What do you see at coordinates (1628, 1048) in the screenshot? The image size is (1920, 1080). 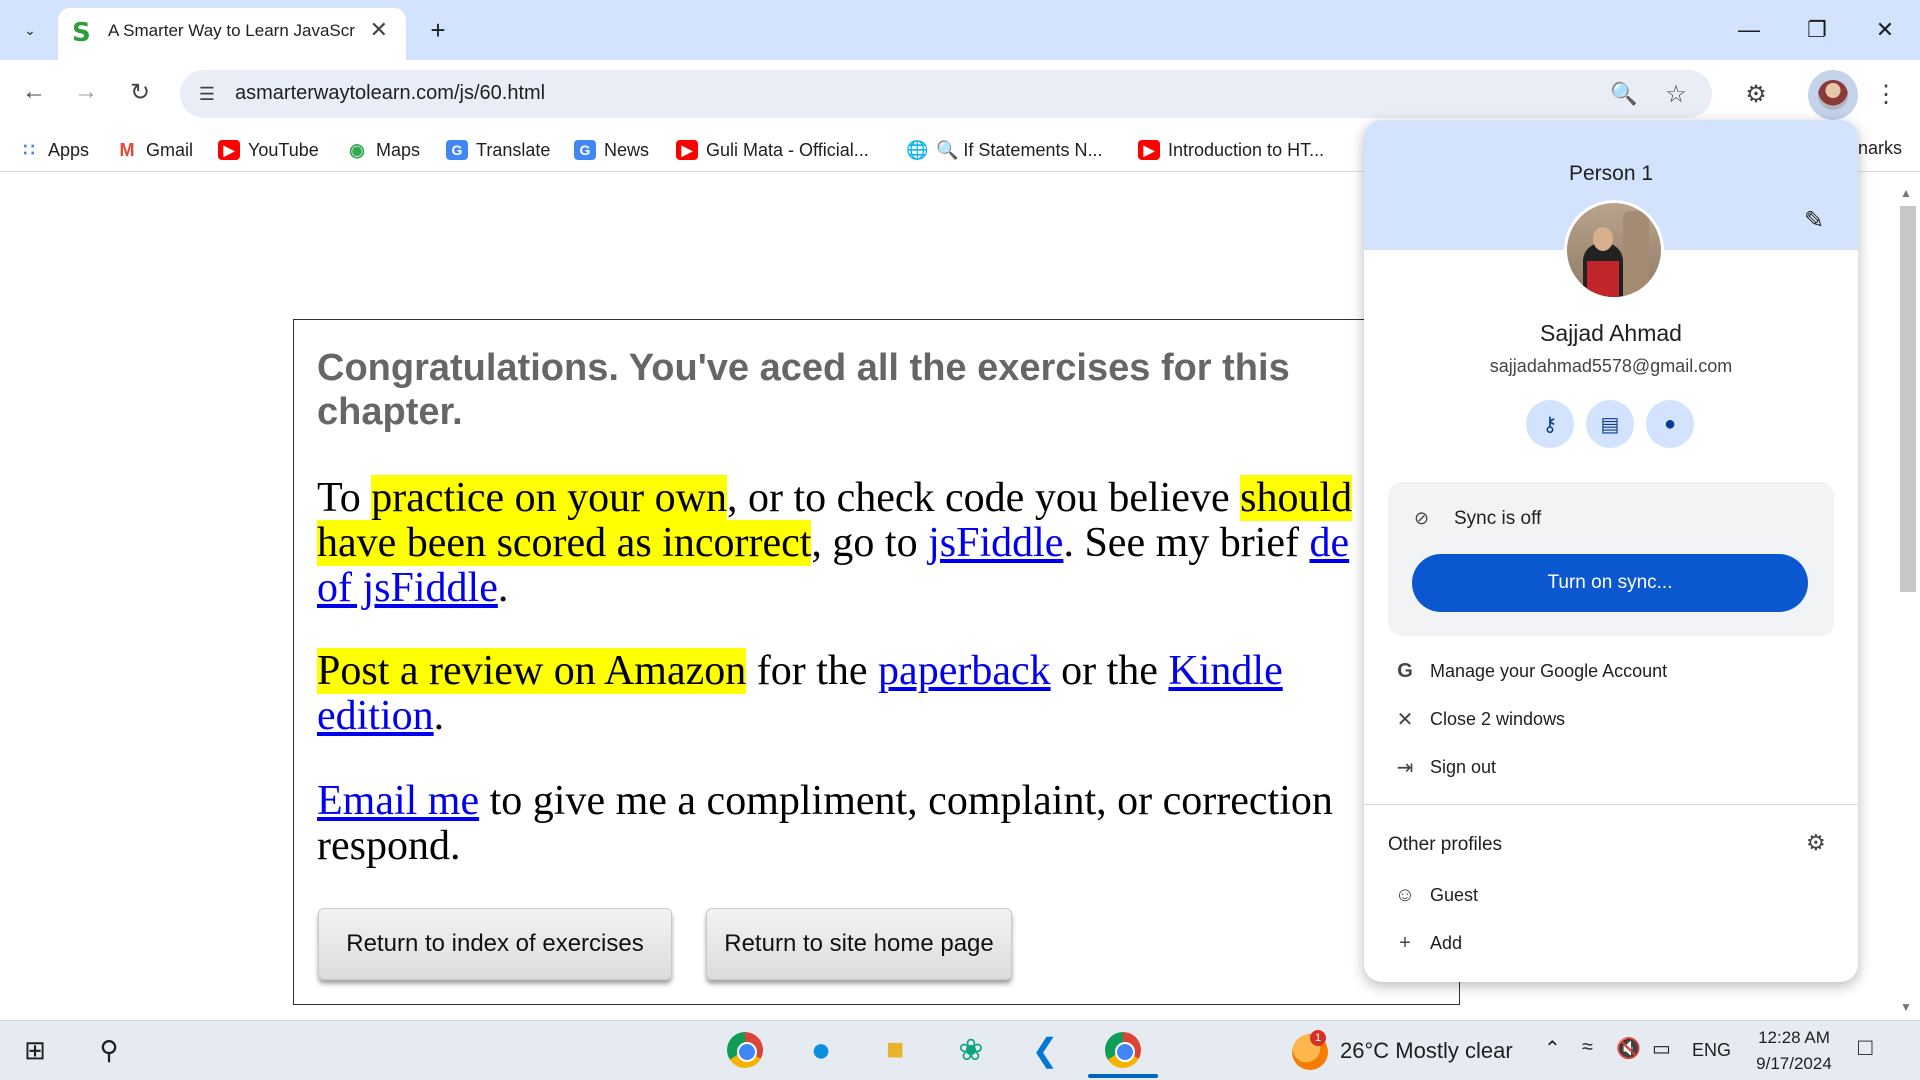 I see `speaker-muted-icon: 🔇` at bounding box center [1628, 1048].